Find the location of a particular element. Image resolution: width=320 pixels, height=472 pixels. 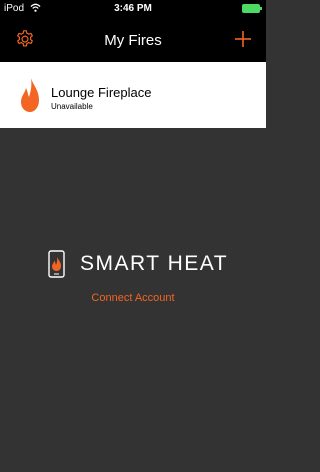

brand-area: SMART HEAT Connect Account is located at coordinates (133, 280).